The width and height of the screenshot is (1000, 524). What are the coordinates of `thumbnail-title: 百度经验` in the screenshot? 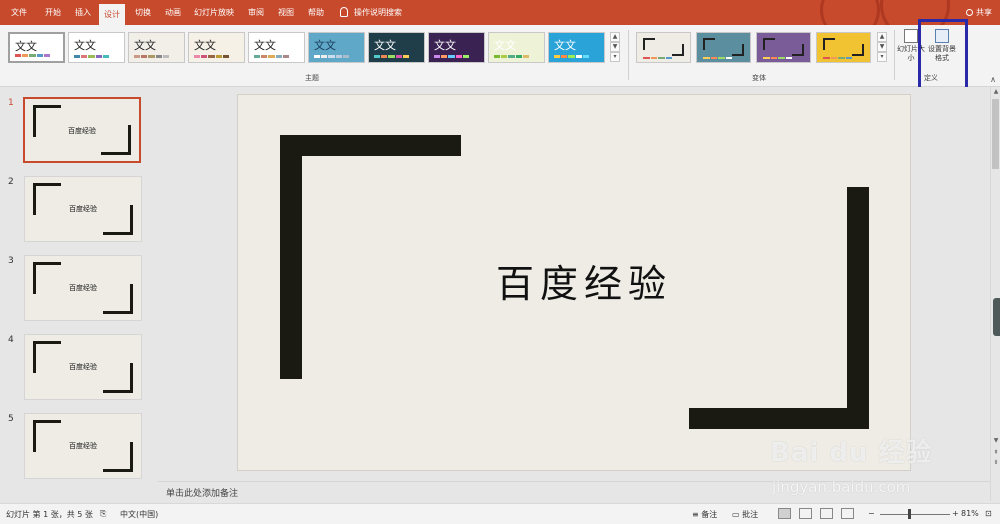 It's located at (83, 367).